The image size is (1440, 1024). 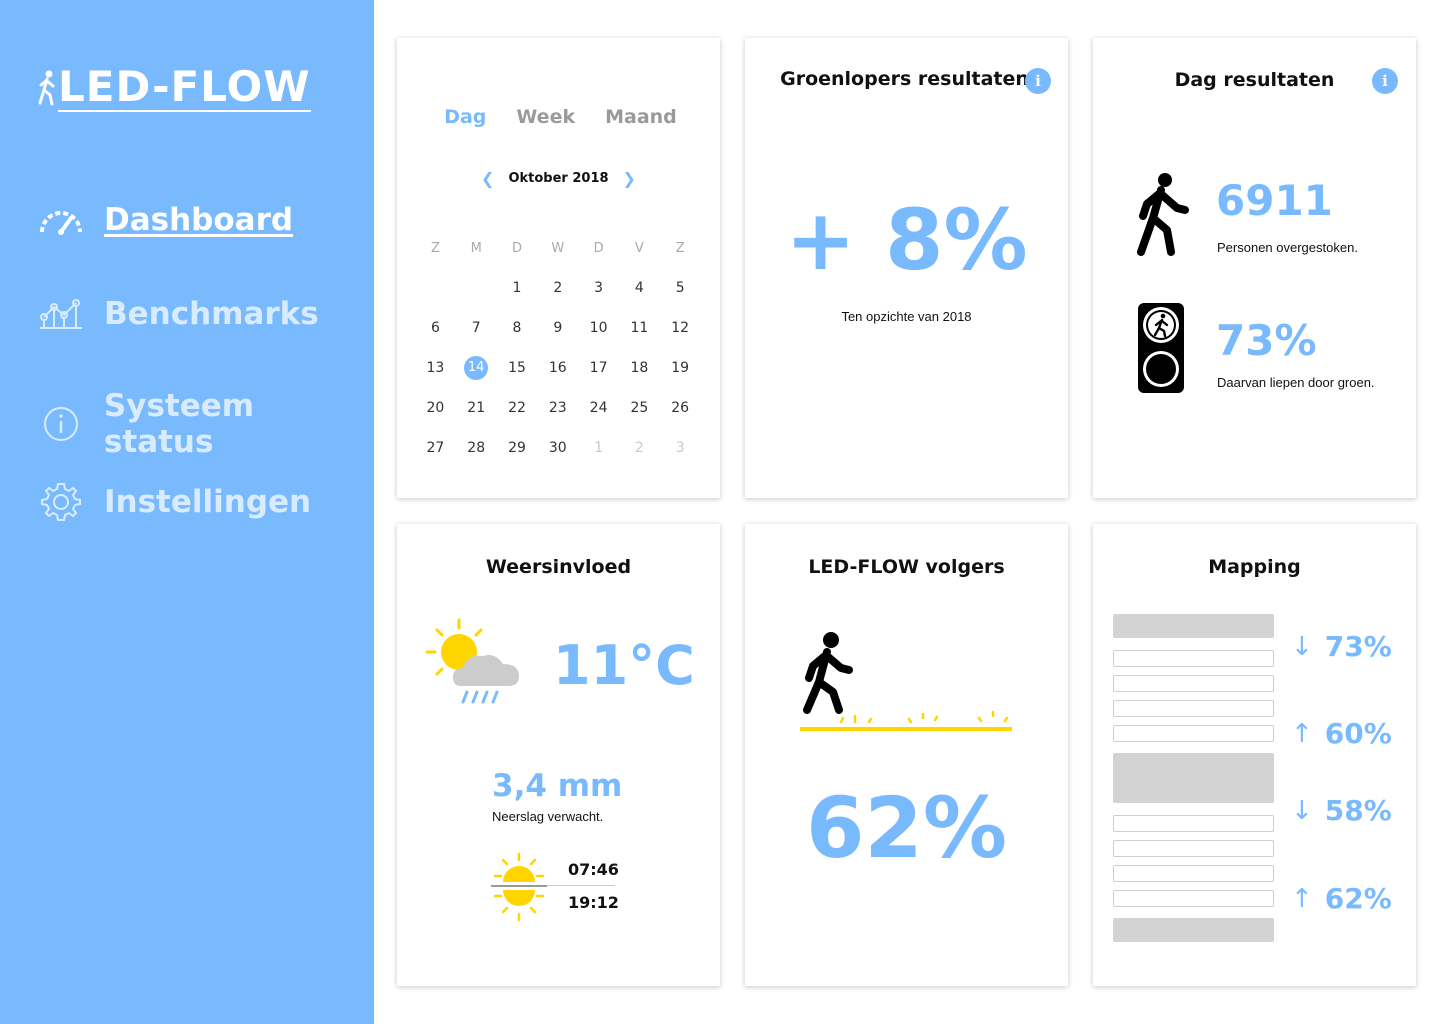 What do you see at coordinates (61, 502) in the screenshot?
I see `gear-icon` at bounding box center [61, 502].